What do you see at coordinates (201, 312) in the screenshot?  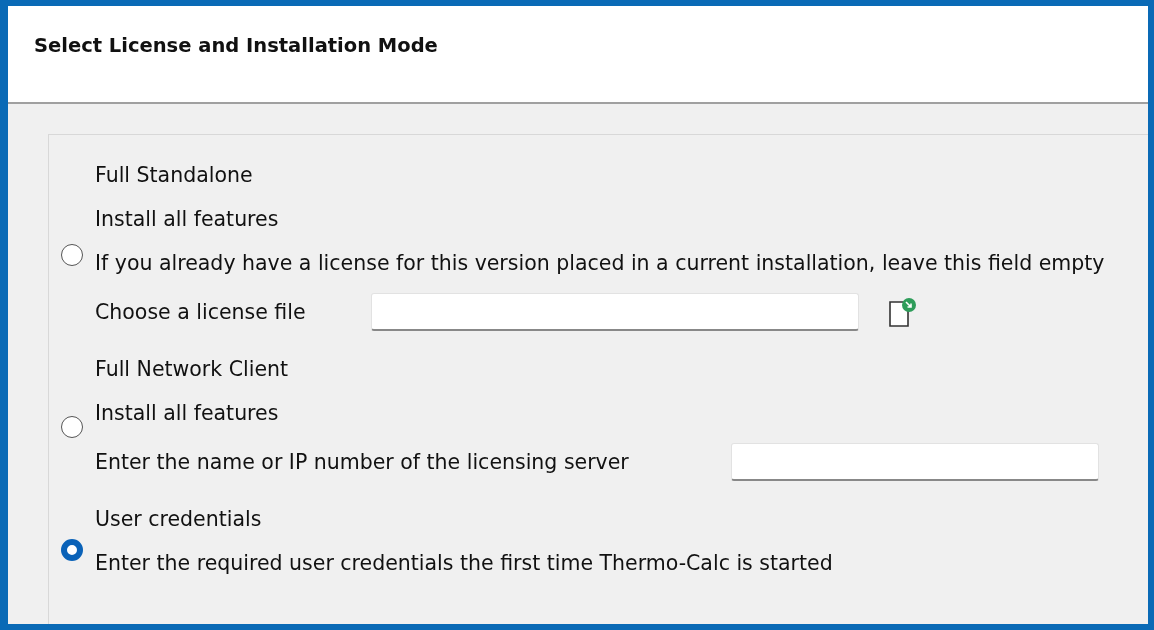 I see `field-label: Choose a license file` at bounding box center [201, 312].